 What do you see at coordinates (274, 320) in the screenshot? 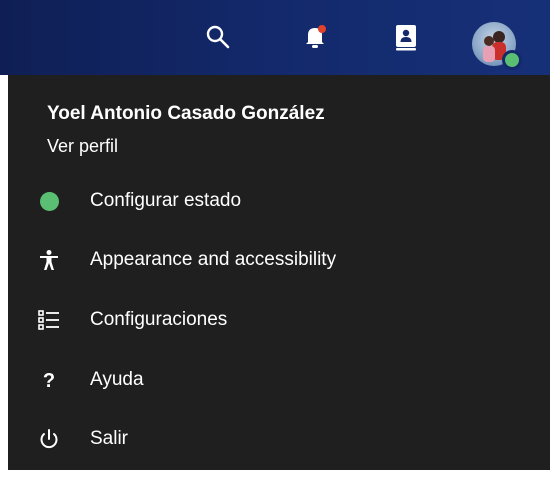
I see `menu-item-settings: Configuraciones` at bounding box center [274, 320].